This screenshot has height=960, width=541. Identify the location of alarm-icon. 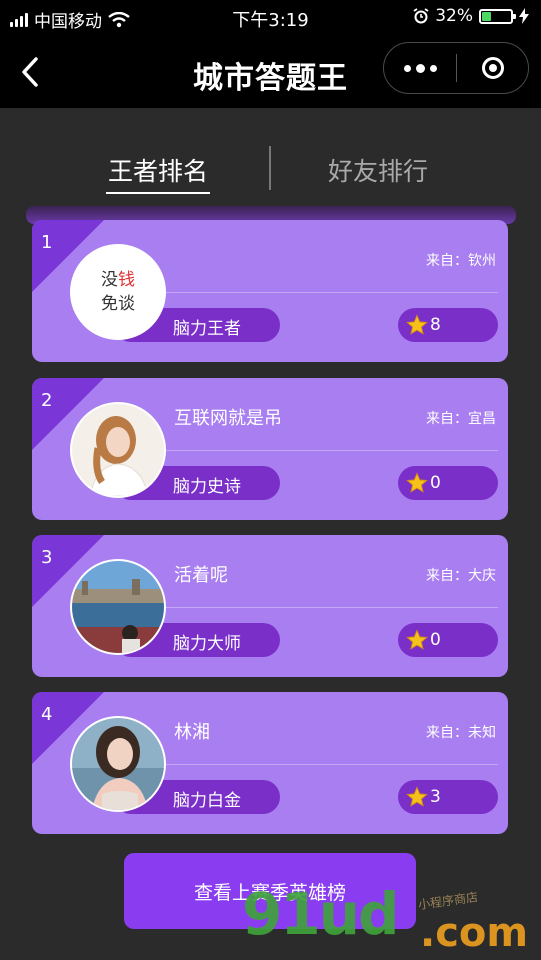
(421, 16).